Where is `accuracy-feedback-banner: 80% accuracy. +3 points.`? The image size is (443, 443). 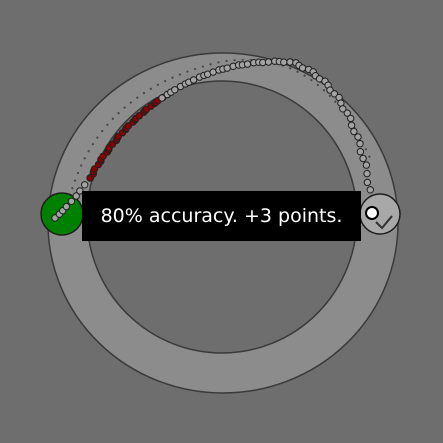 accuracy-feedback-banner: 80% accuracy. +3 points. is located at coordinates (221, 216).